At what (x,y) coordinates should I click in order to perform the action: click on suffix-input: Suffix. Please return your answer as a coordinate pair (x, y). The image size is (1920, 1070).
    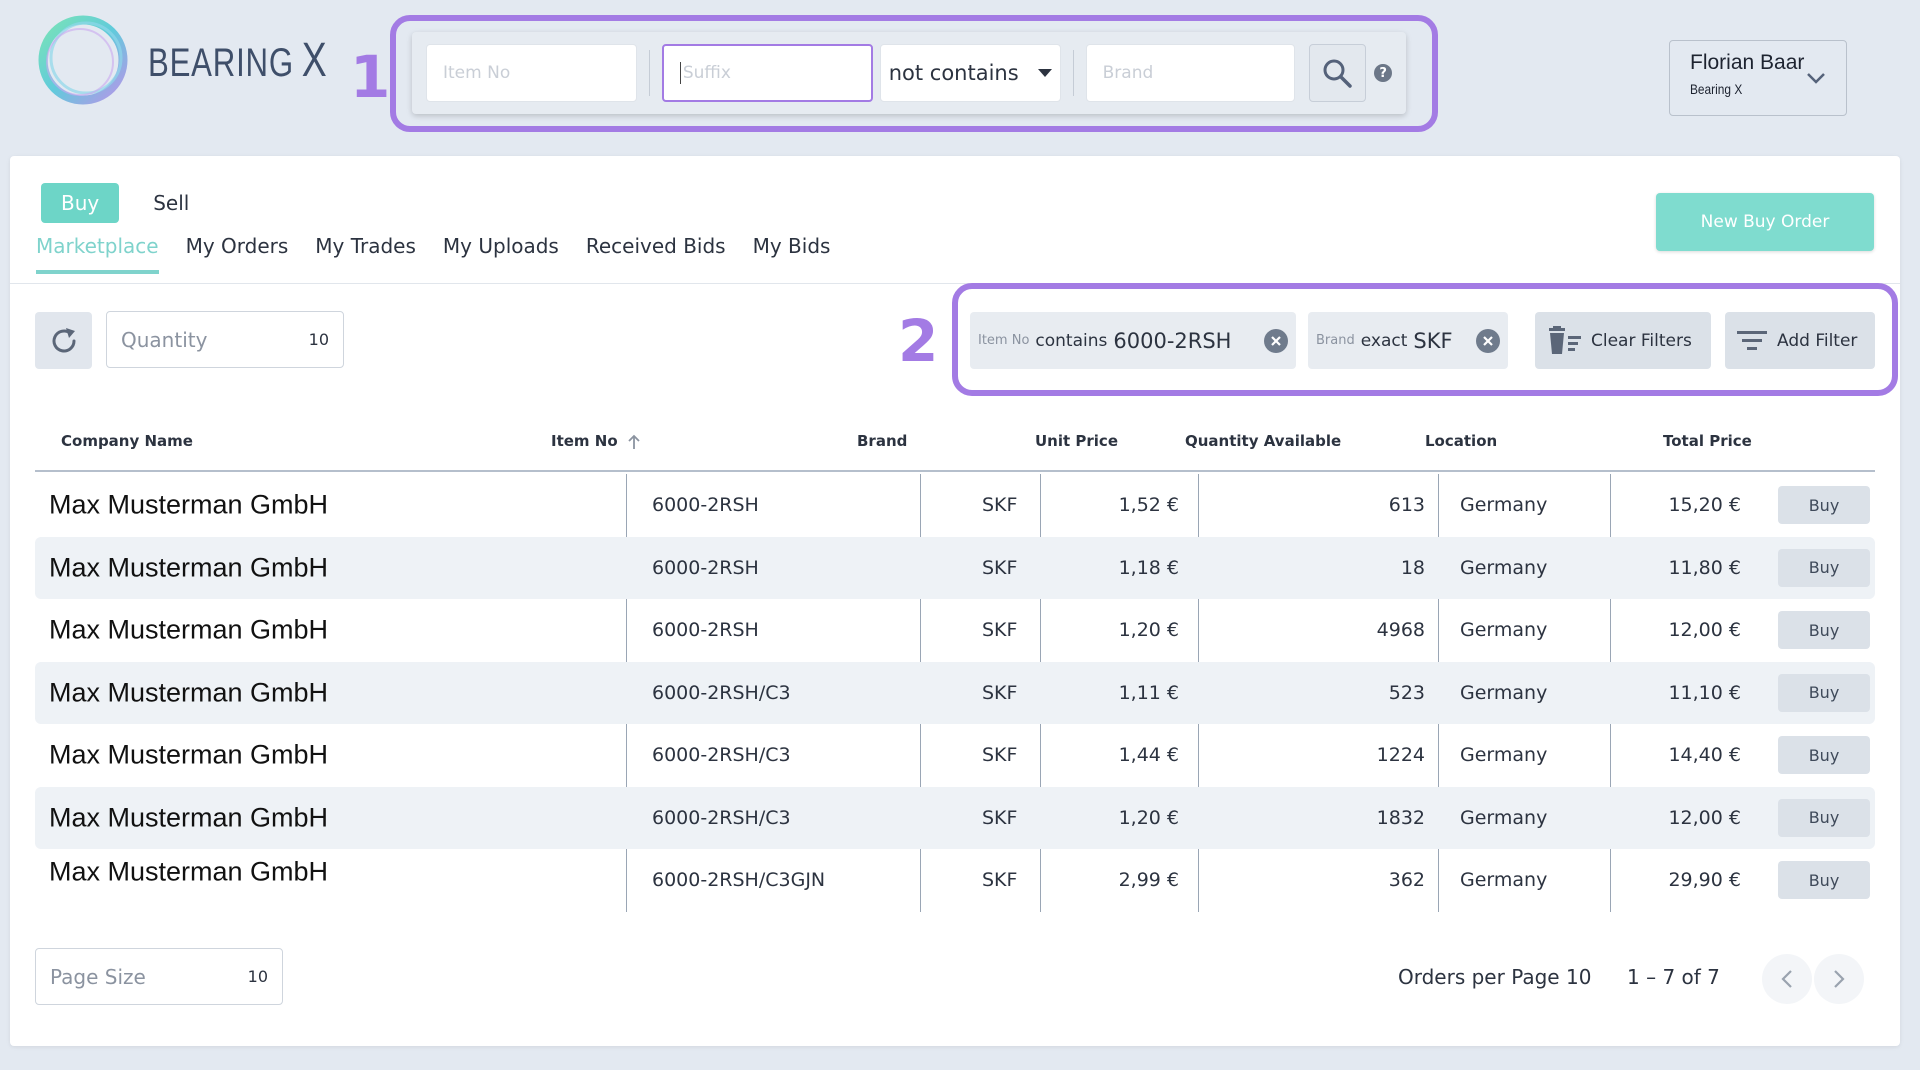
    Looking at the image, I should click on (767, 73).